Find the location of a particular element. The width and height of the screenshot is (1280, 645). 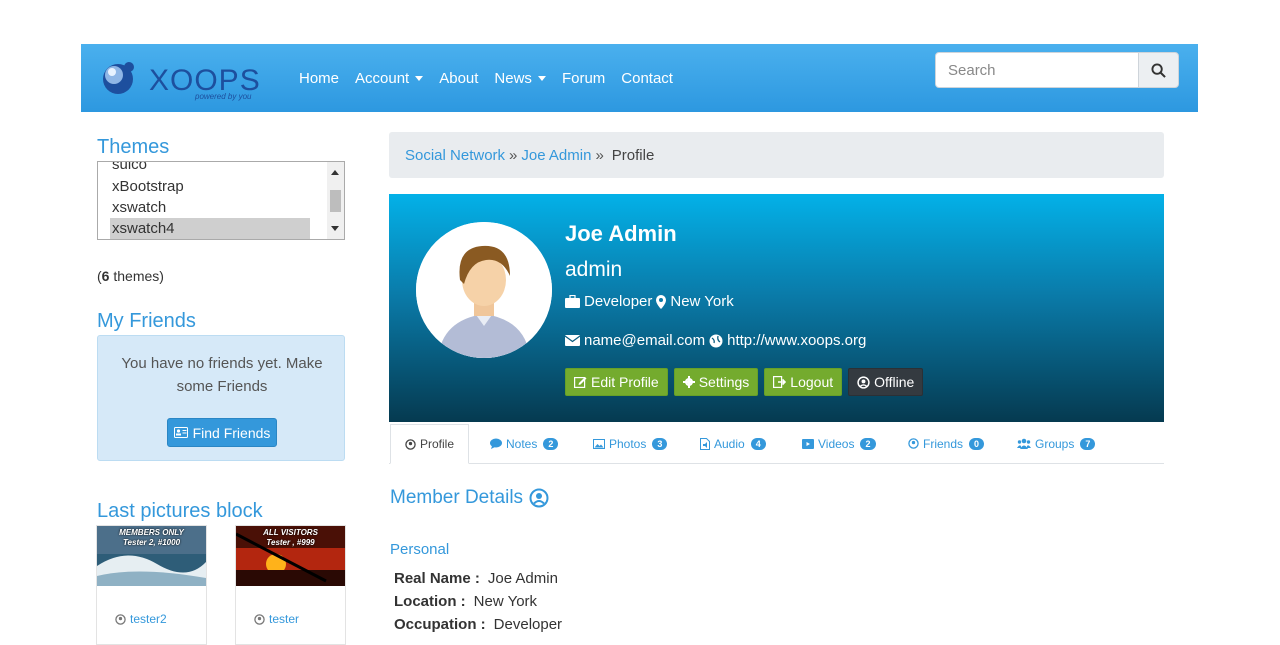

settings-button: Settings is located at coordinates (716, 382).